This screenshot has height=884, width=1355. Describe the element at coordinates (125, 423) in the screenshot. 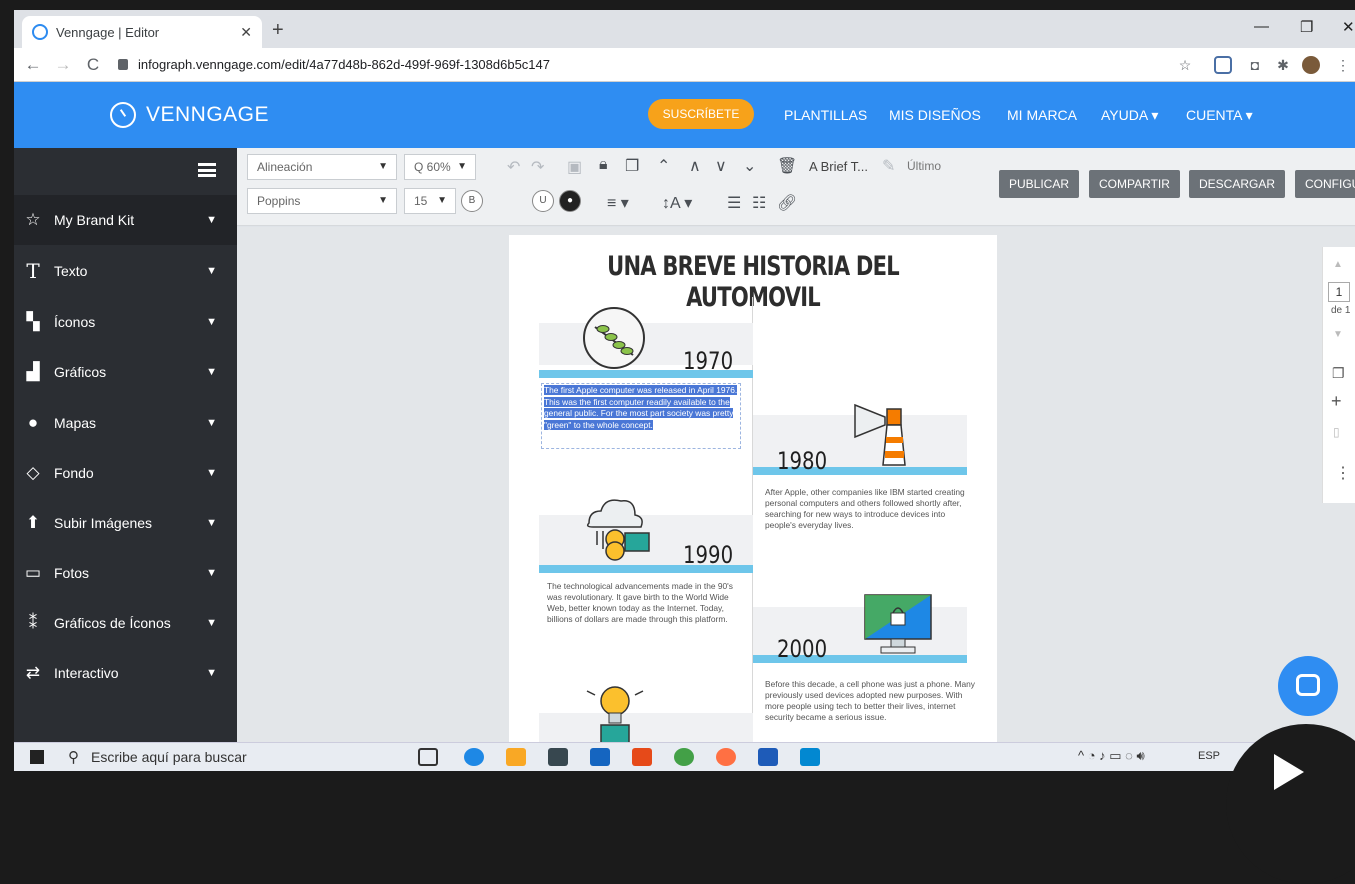

I see `sidebar-item-mapas: ● Mapas ▼` at that location.